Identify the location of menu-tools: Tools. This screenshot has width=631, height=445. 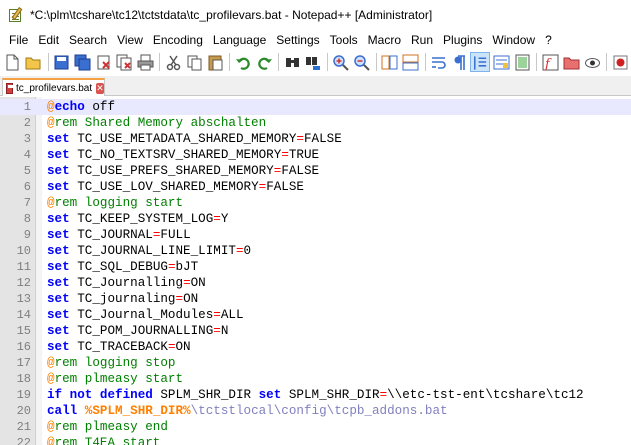
(344, 40).